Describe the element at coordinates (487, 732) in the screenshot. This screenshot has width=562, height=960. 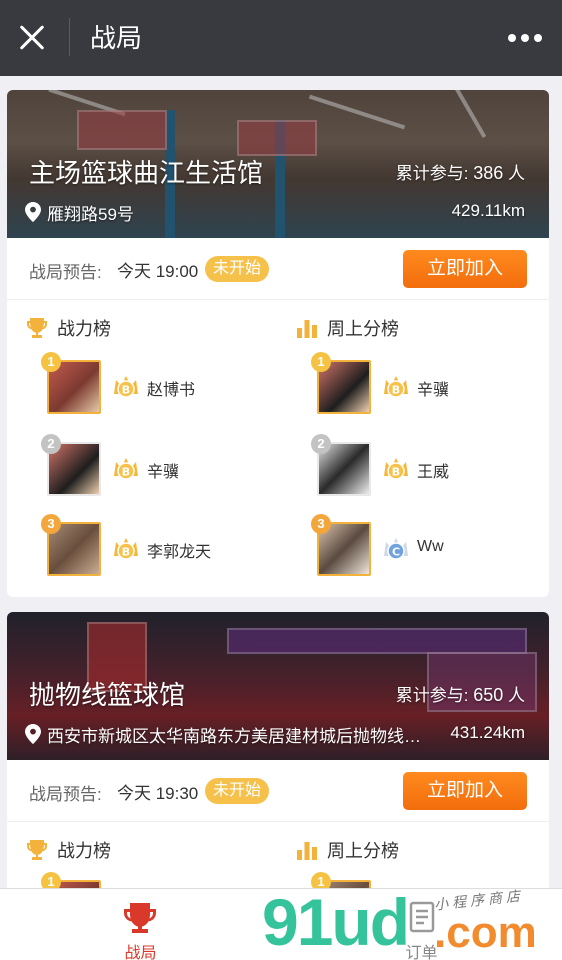
I see `venue-distance: 431.24km` at that location.